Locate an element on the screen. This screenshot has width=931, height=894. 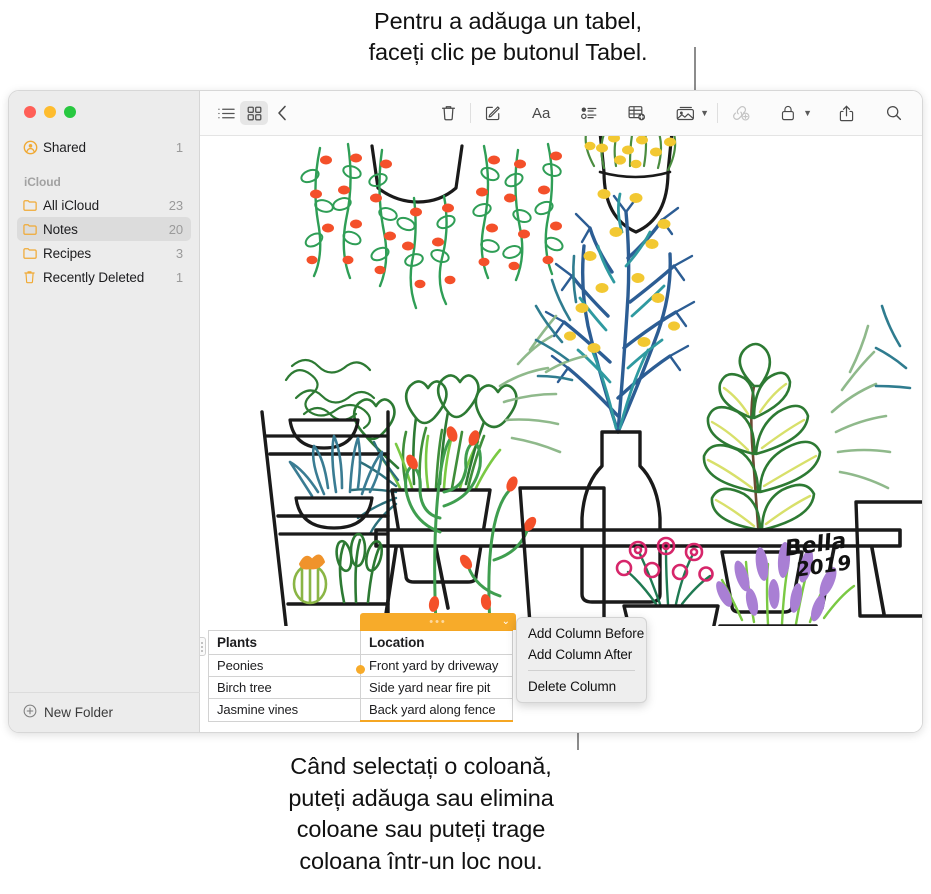
sidebar-item-label: Recipes is located at coordinates (67, 253).